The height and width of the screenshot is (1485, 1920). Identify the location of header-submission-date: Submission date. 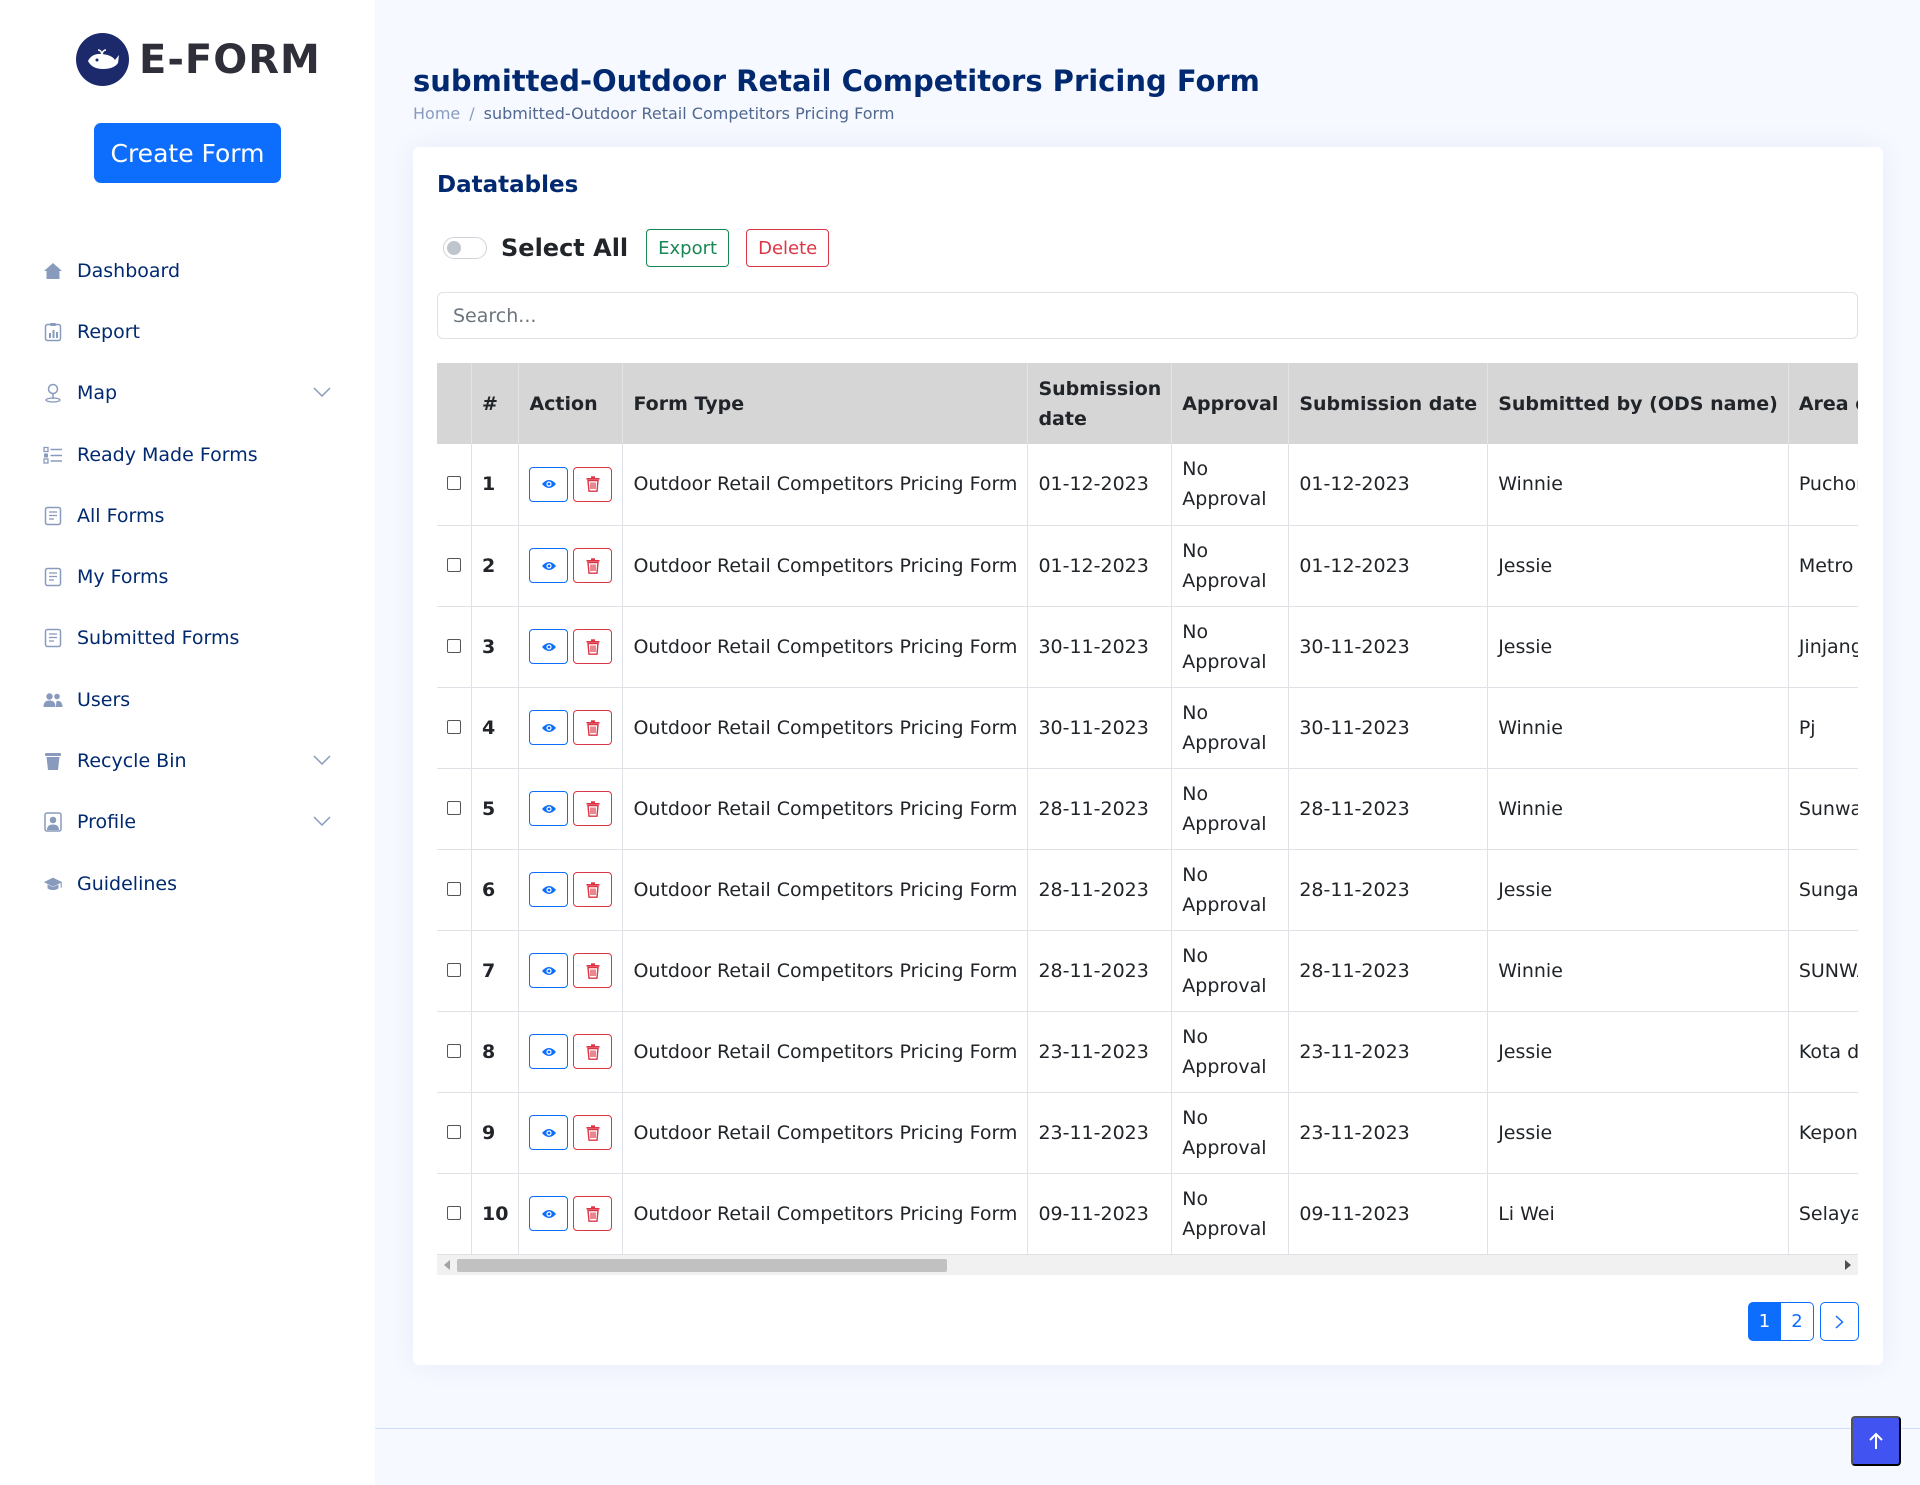
(1100, 403).